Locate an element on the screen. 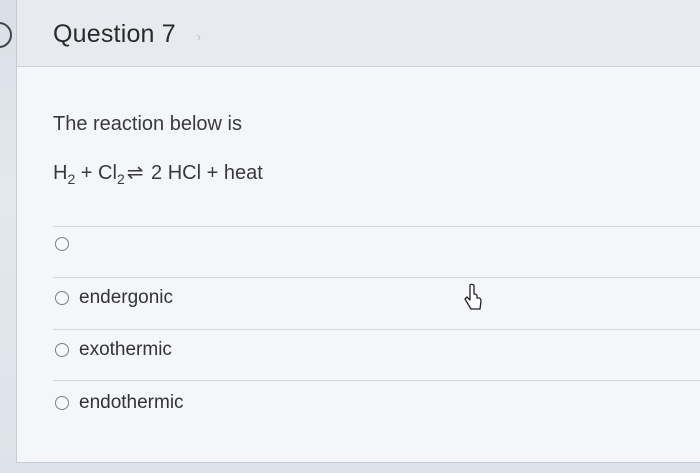  header-caret-icon: › is located at coordinates (199, 37).